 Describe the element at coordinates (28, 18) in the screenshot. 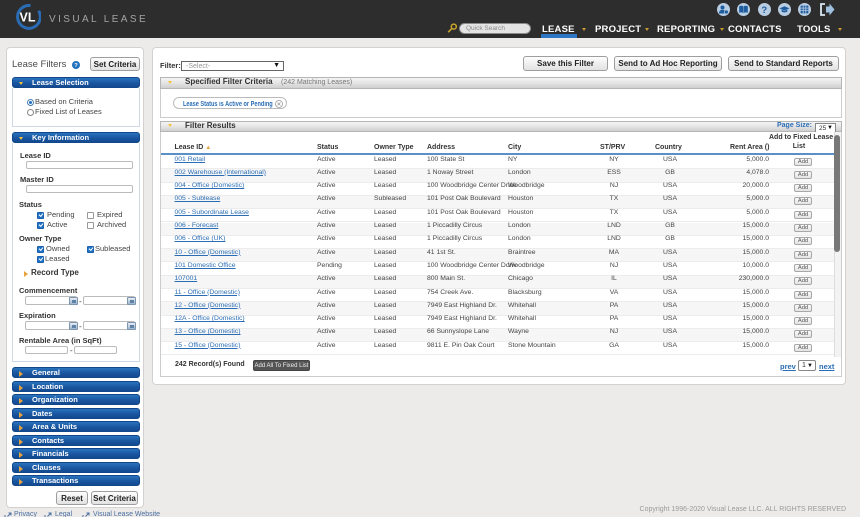

I see `svg-text: VL` at that location.